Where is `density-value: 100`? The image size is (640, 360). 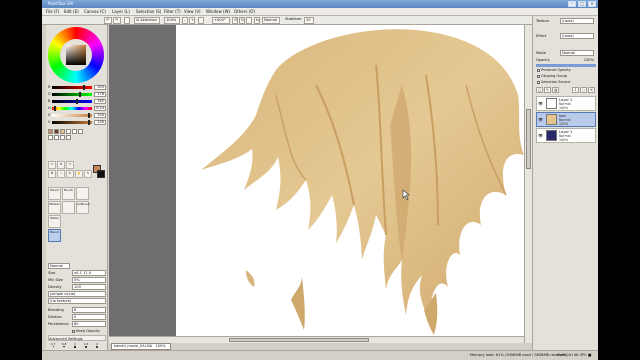
density-value: 100 is located at coordinates (89, 287).